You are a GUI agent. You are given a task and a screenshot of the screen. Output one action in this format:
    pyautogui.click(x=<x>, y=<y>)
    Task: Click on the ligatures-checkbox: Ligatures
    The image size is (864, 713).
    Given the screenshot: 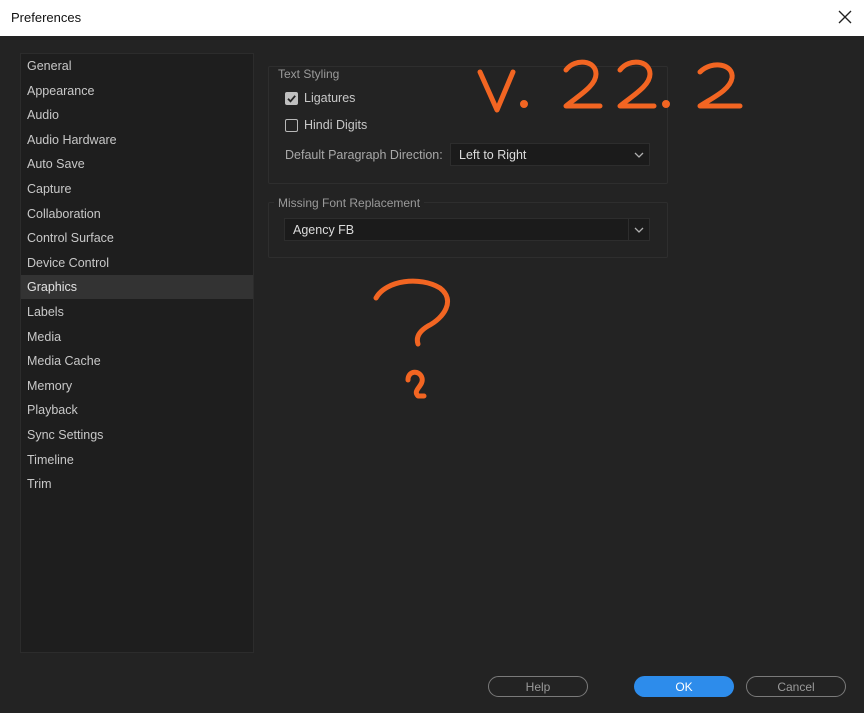 What is the action you would take?
    pyautogui.click(x=320, y=98)
    